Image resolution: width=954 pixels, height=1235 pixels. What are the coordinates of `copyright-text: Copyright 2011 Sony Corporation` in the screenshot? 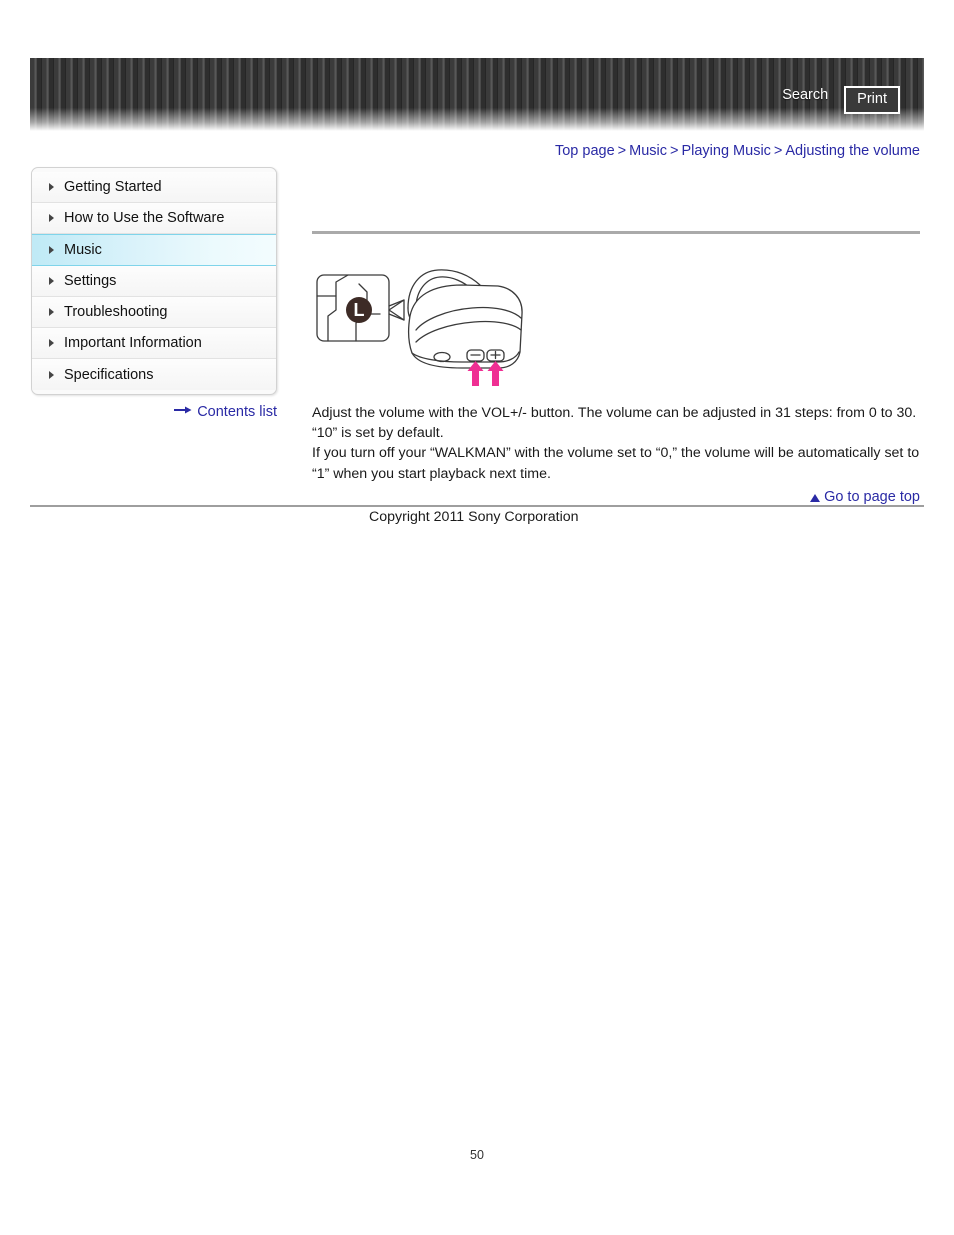 It's located at (474, 517).